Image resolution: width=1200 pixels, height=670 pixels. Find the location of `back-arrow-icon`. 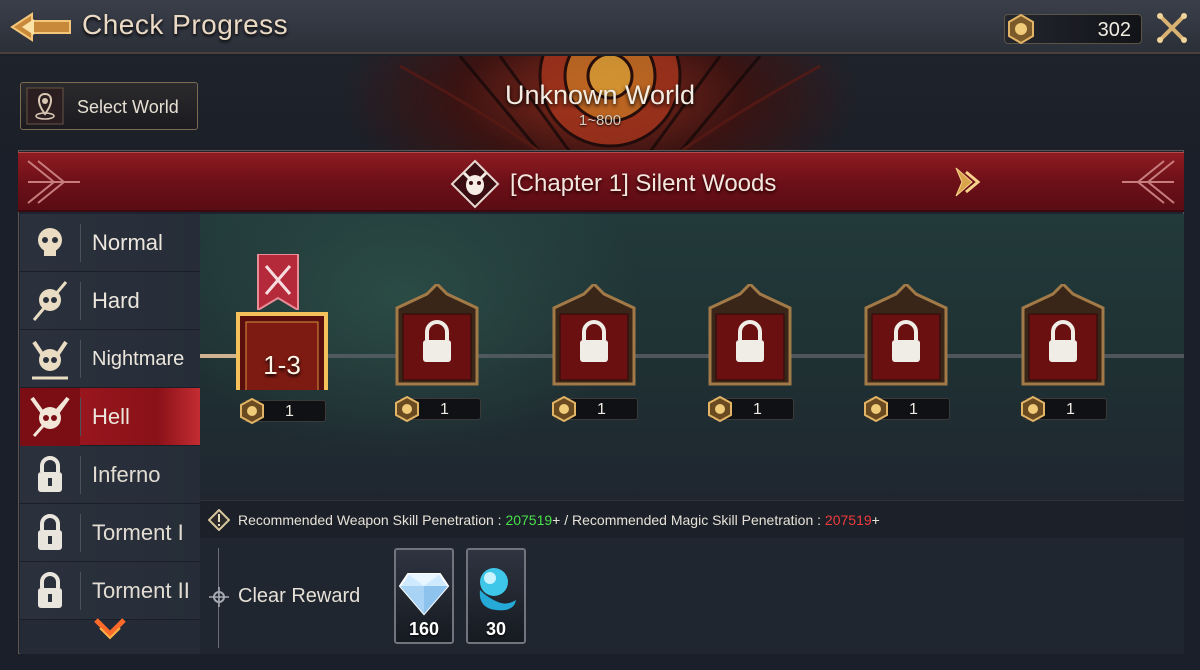

back-arrow-icon is located at coordinates (41, 27).